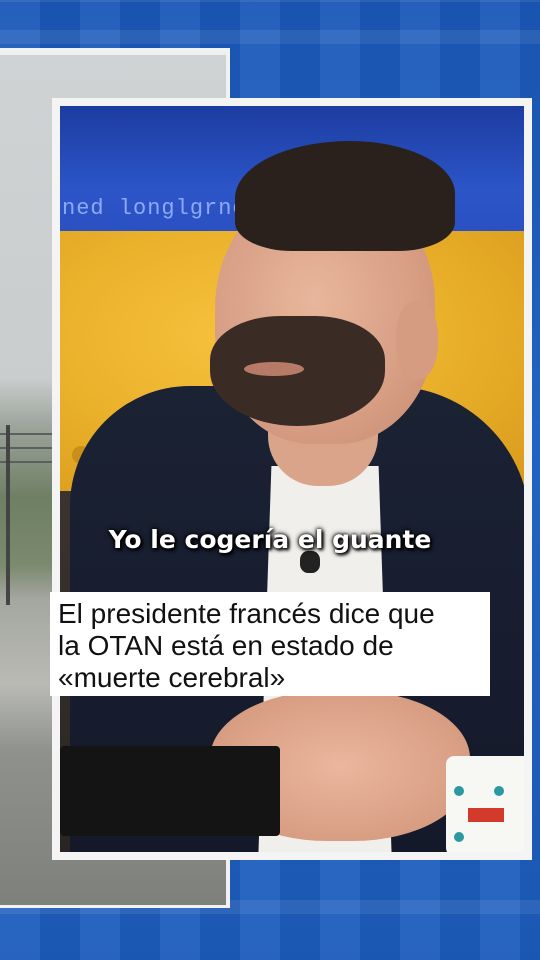  What do you see at coordinates (170, 791) in the screenshot?
I see `tablet-device` at bounding box center [170, 791].